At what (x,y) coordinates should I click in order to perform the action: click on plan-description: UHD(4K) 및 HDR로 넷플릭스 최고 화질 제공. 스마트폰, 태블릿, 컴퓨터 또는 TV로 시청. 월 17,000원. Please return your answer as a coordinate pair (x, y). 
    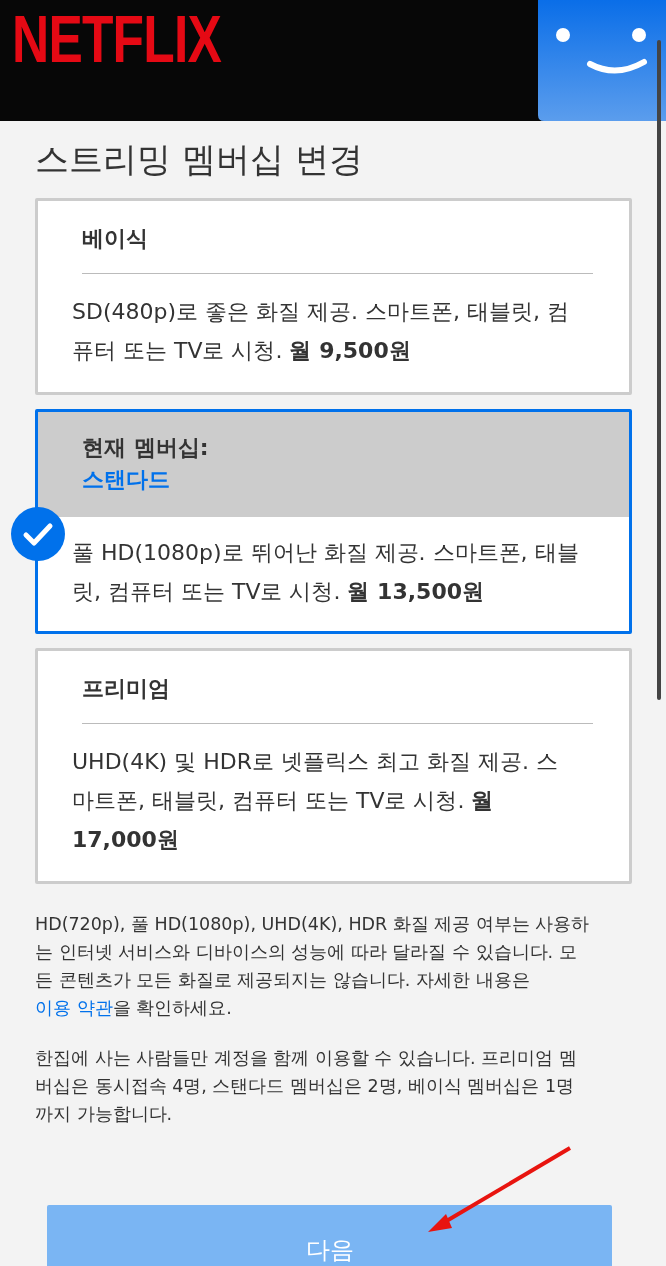
    Looking at the image, I should click on (315, 801).